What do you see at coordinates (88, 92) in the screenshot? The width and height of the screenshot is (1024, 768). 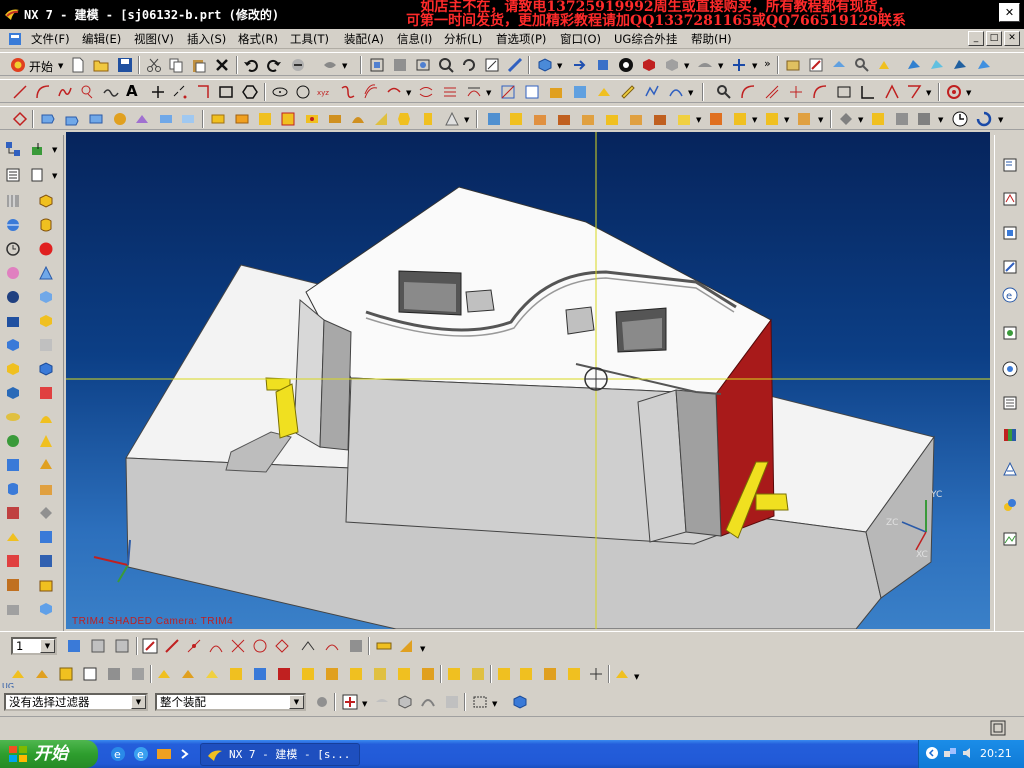 I see `curve-through-points-icon` at bounding box center [88, 92].